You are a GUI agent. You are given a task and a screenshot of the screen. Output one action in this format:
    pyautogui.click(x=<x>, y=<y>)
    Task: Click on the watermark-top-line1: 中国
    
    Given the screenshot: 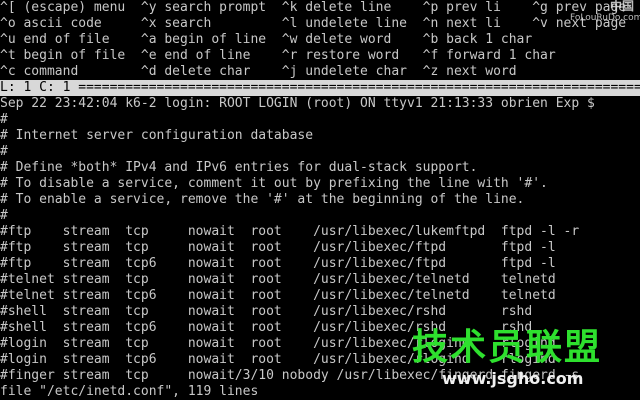 What is the action you would take?
    pyautogui.click(x=621, y=6)
    